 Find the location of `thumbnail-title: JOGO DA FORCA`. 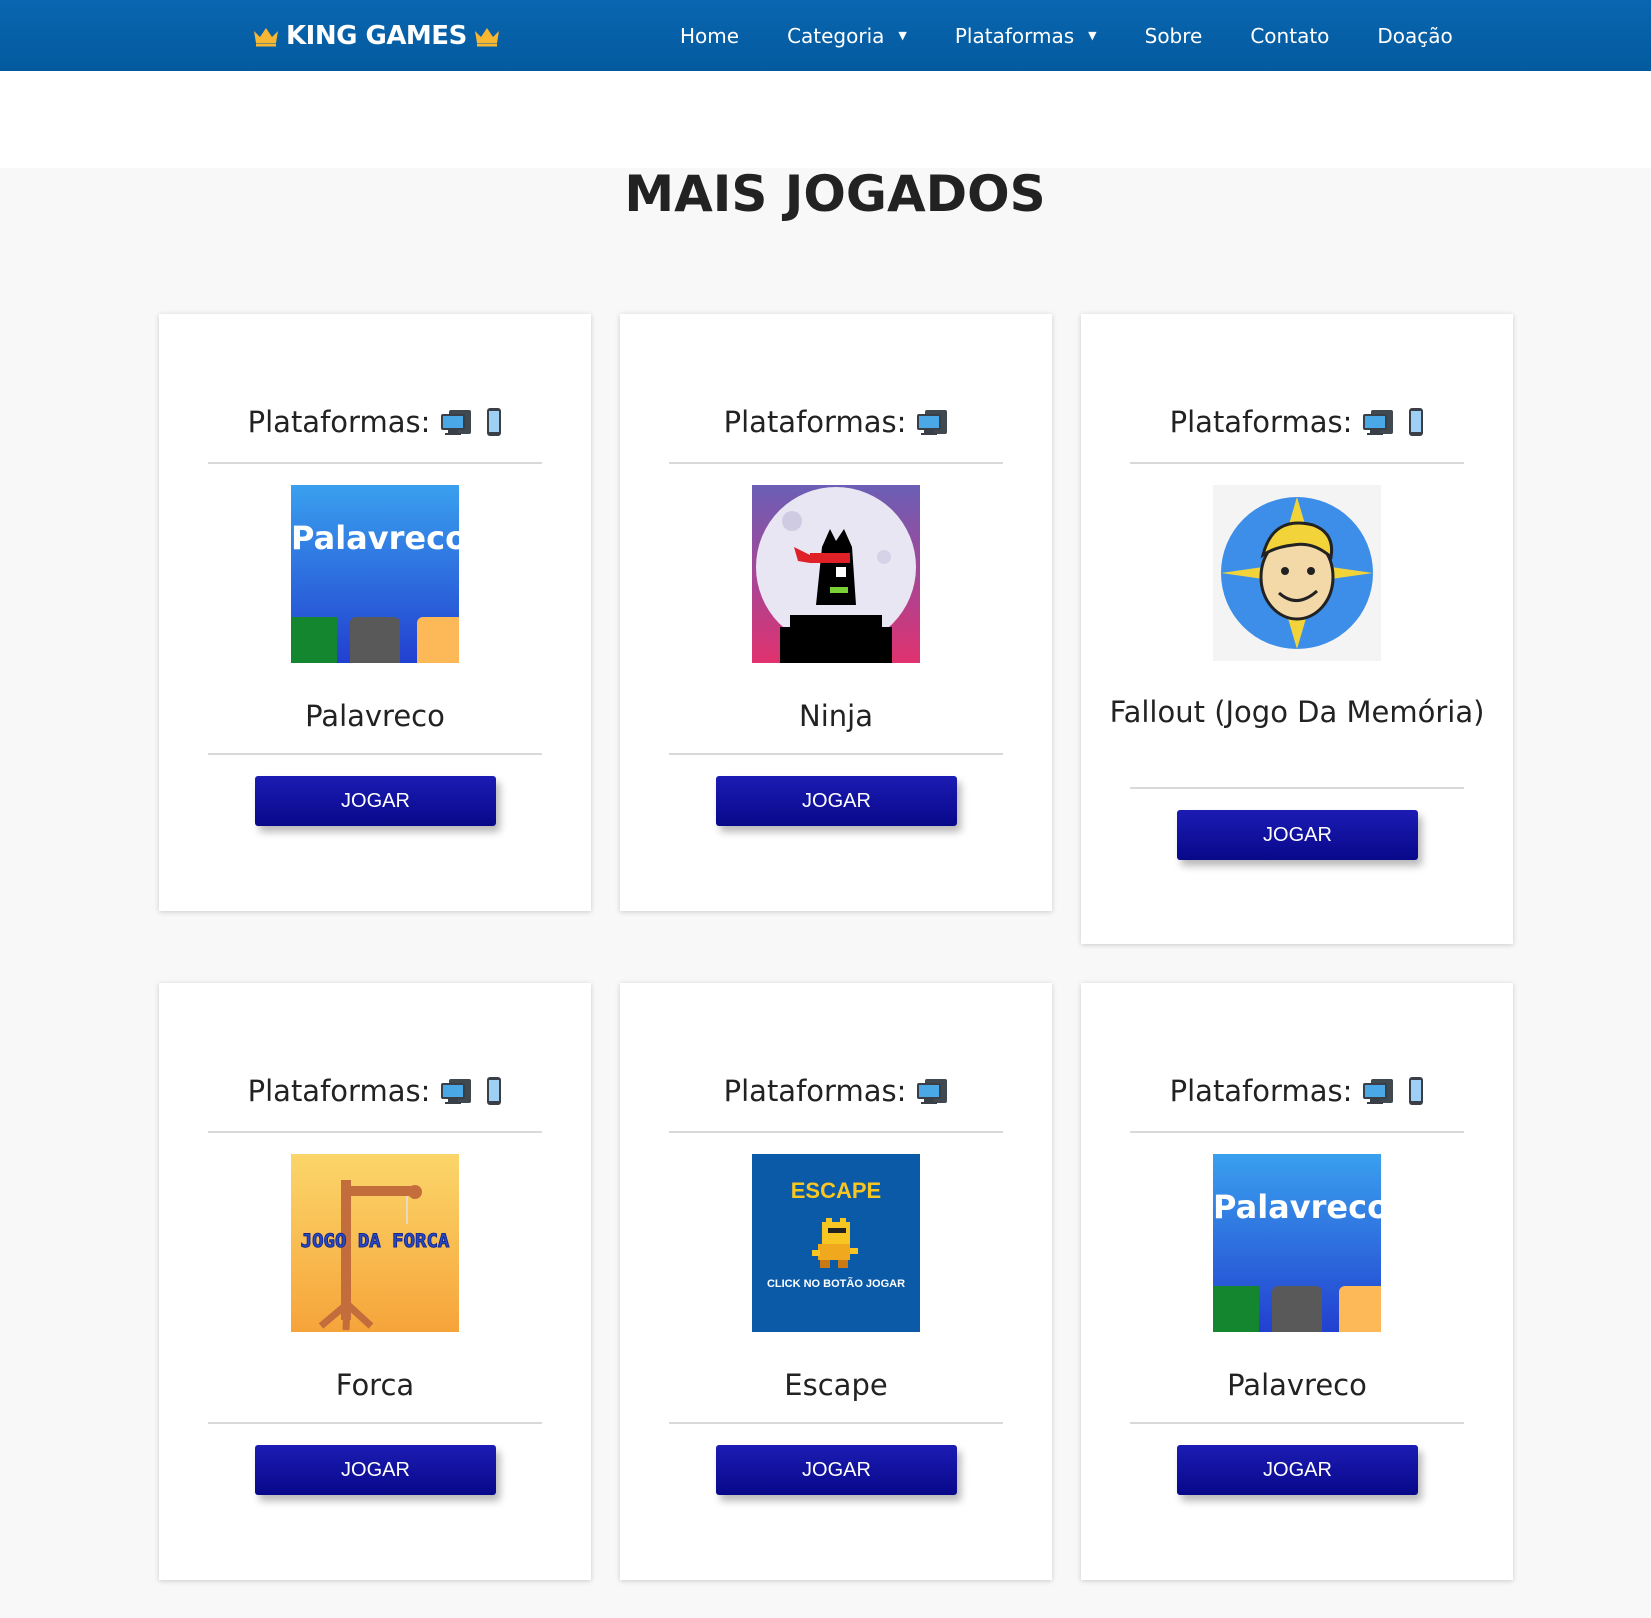

thumbnail-title: JOGO DA FORCA is located at coordinates (375, 1241).